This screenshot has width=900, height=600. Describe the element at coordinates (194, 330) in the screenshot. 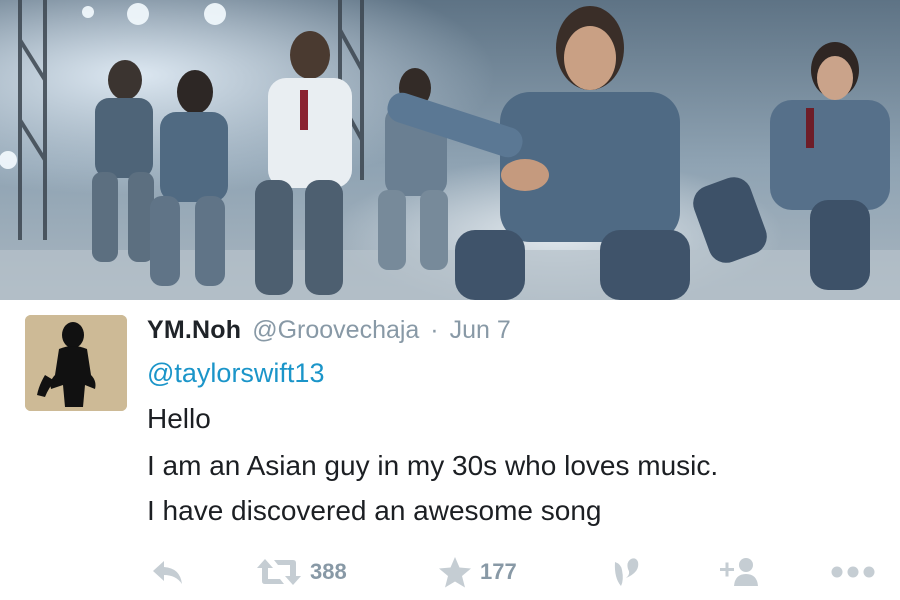

I see `display-name: YM.Noh` at that location.